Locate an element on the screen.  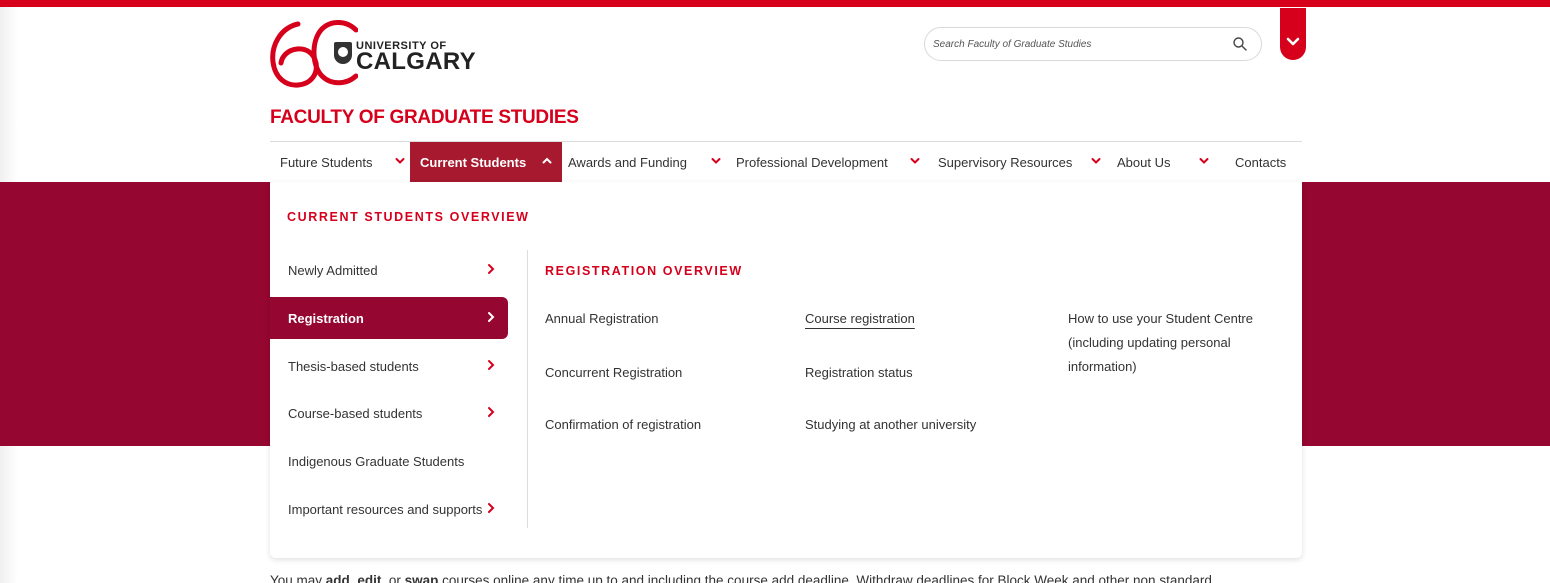
nav-item-future-students: Future Students is located at coordinates (347, 162).